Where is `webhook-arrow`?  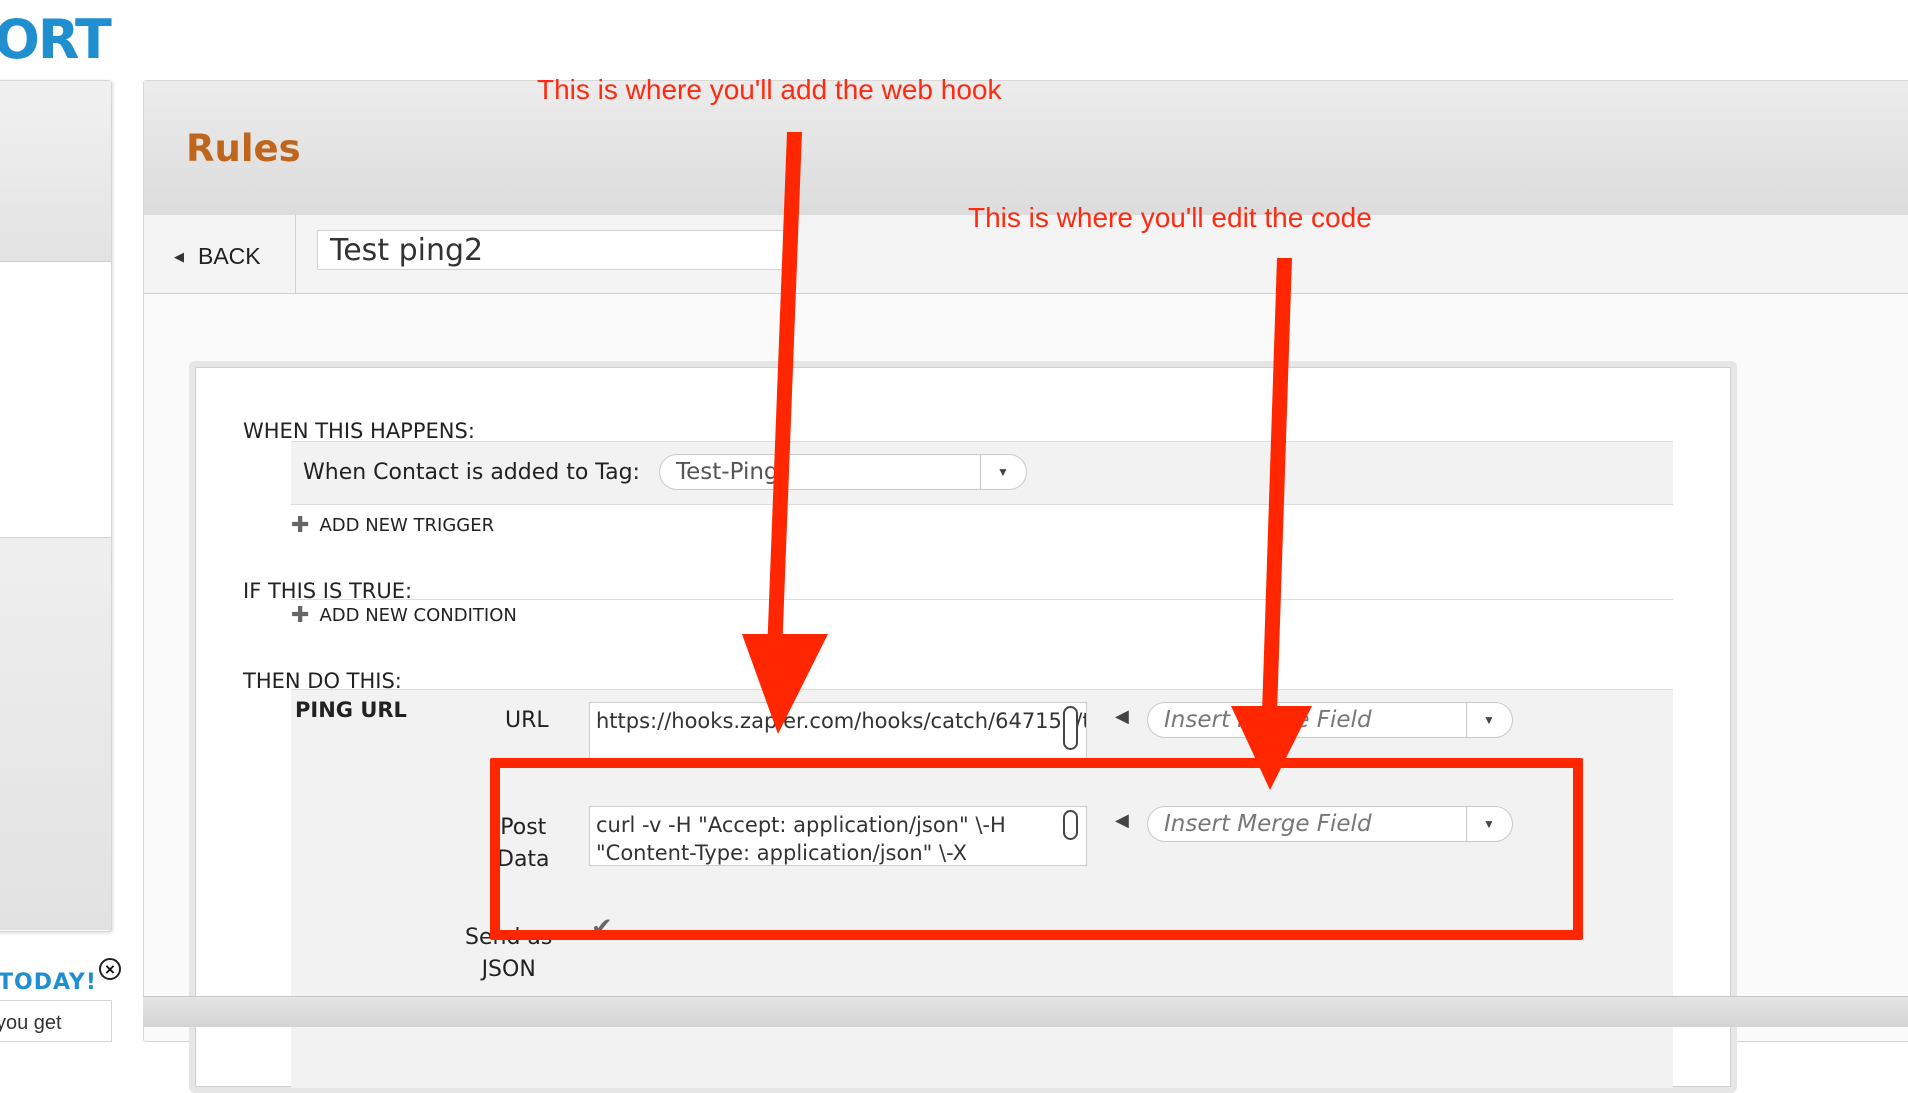 webhook-arrow is located at coordinates (785, 433).